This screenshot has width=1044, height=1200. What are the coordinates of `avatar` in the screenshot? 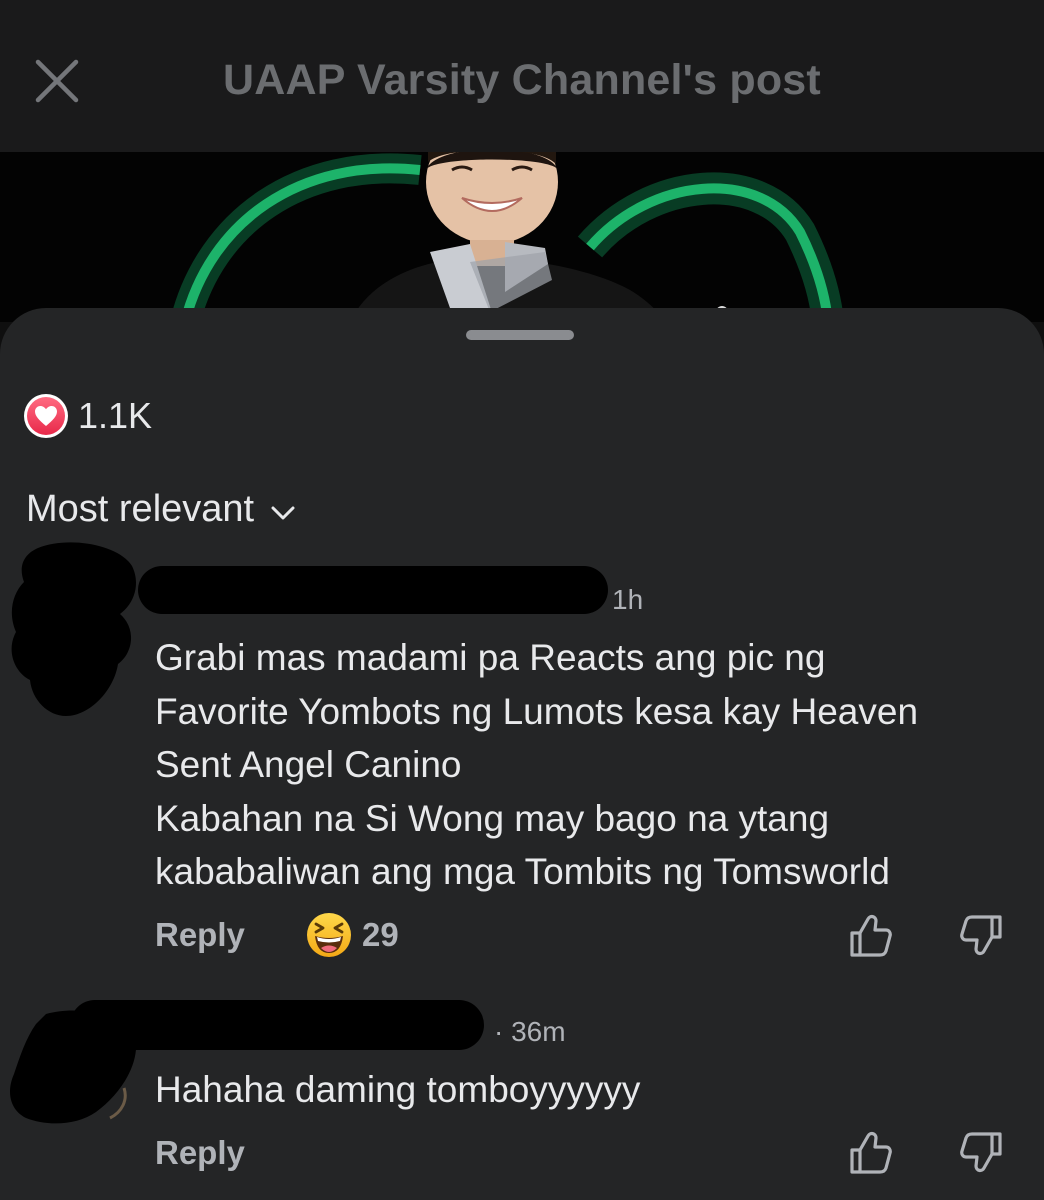 It's located at (73, 629).